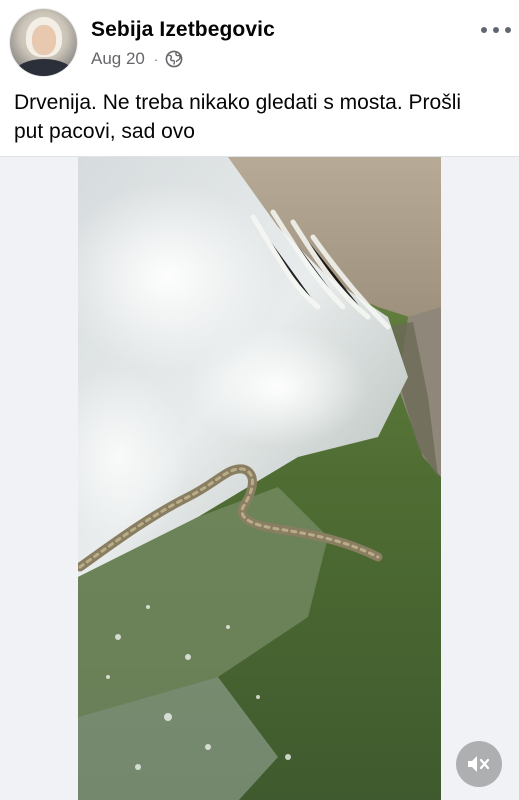  I want to click on post-meta: Aug 20 ·, so click(137, 59).